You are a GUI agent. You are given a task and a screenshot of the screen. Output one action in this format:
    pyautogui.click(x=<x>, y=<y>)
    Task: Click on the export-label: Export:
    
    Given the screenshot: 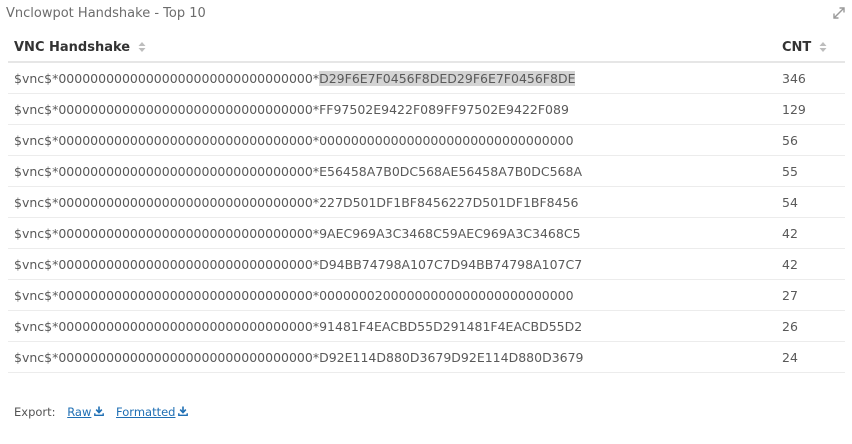 What is the action you would take?
    pyautogui.click(x=35, y=412)
    